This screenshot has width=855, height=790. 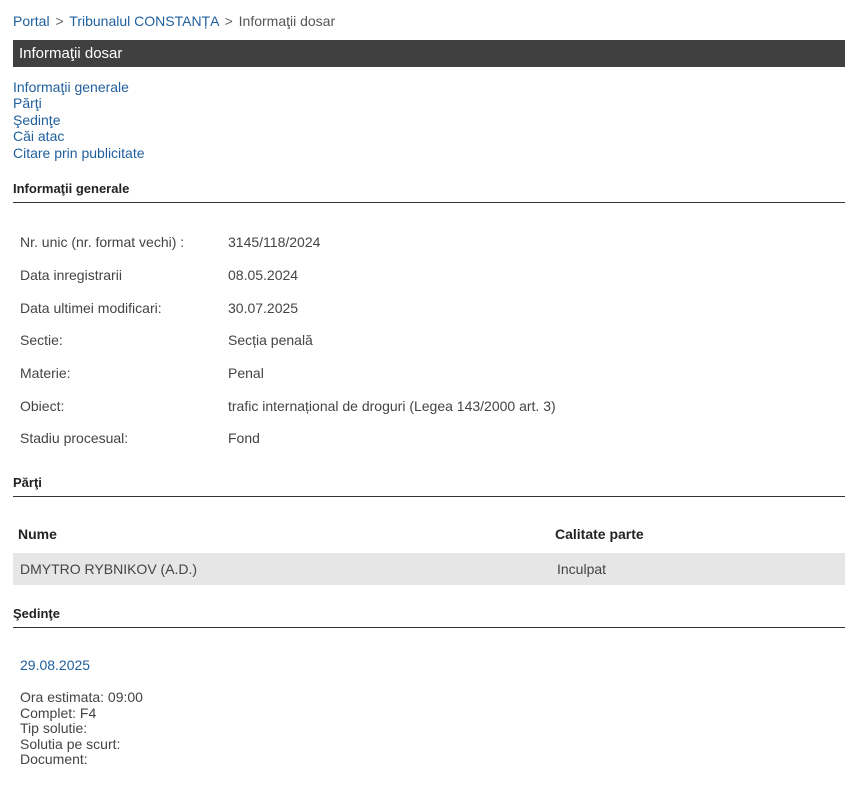 I want to click on hearing-date: 29.08.2025, so click(x=55, y=665).